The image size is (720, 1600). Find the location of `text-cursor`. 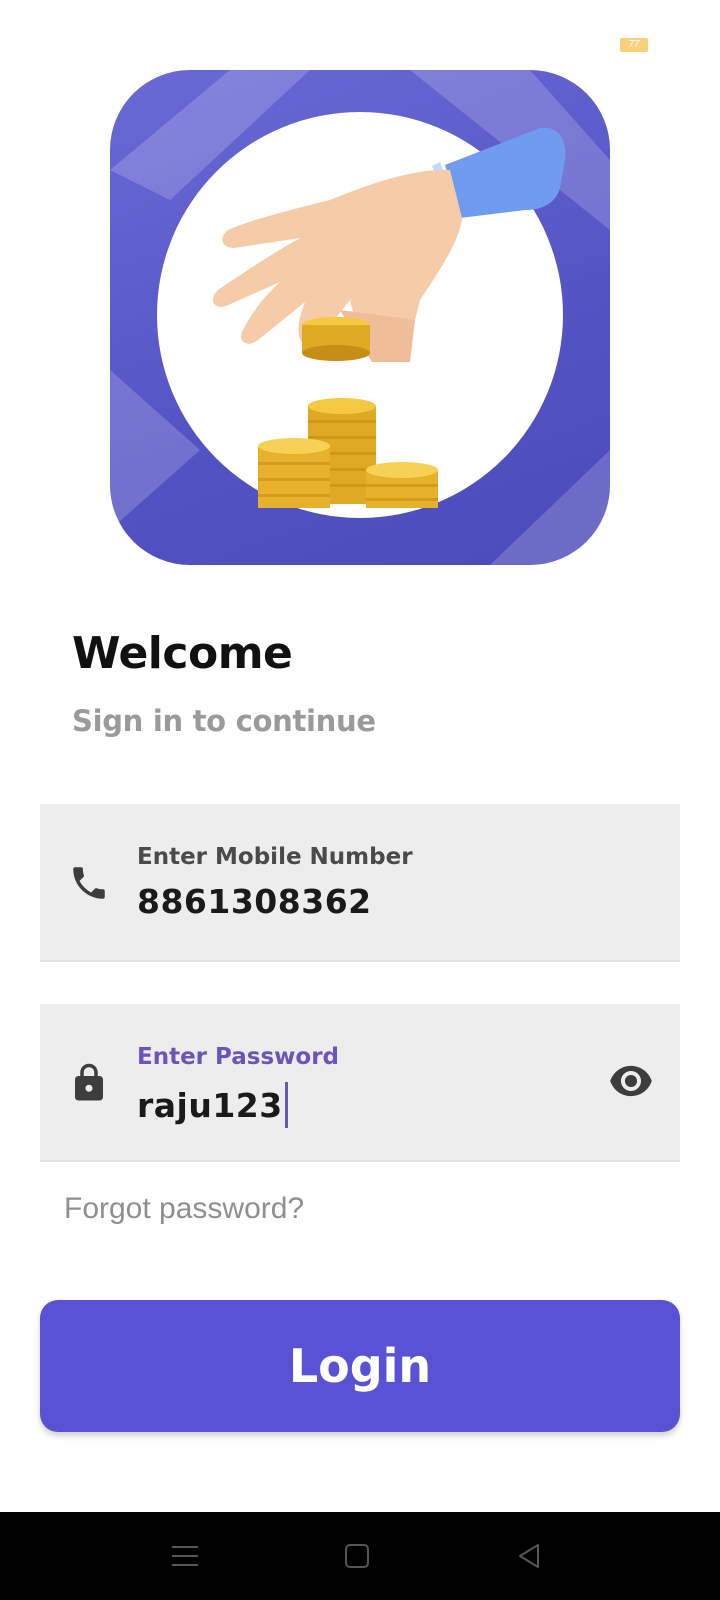

text-cursor is located at coordinates (286, 1105).